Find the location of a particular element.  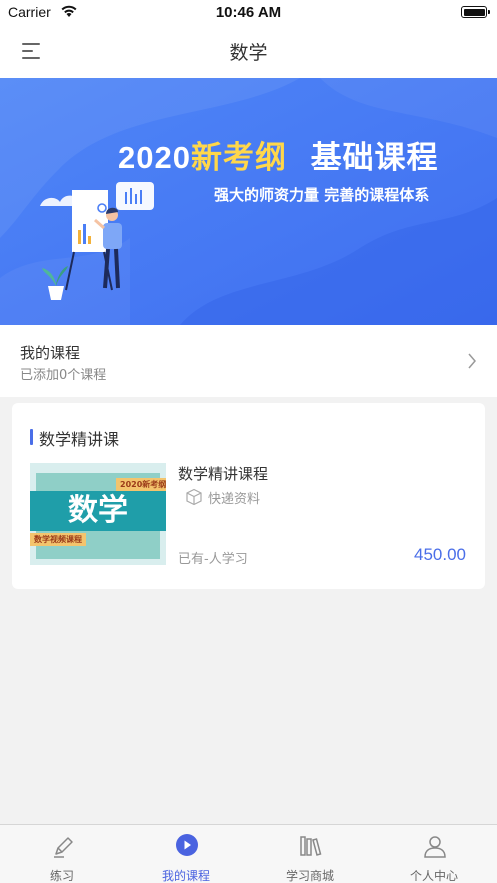

user-icon is located at coordinates (435, 847).